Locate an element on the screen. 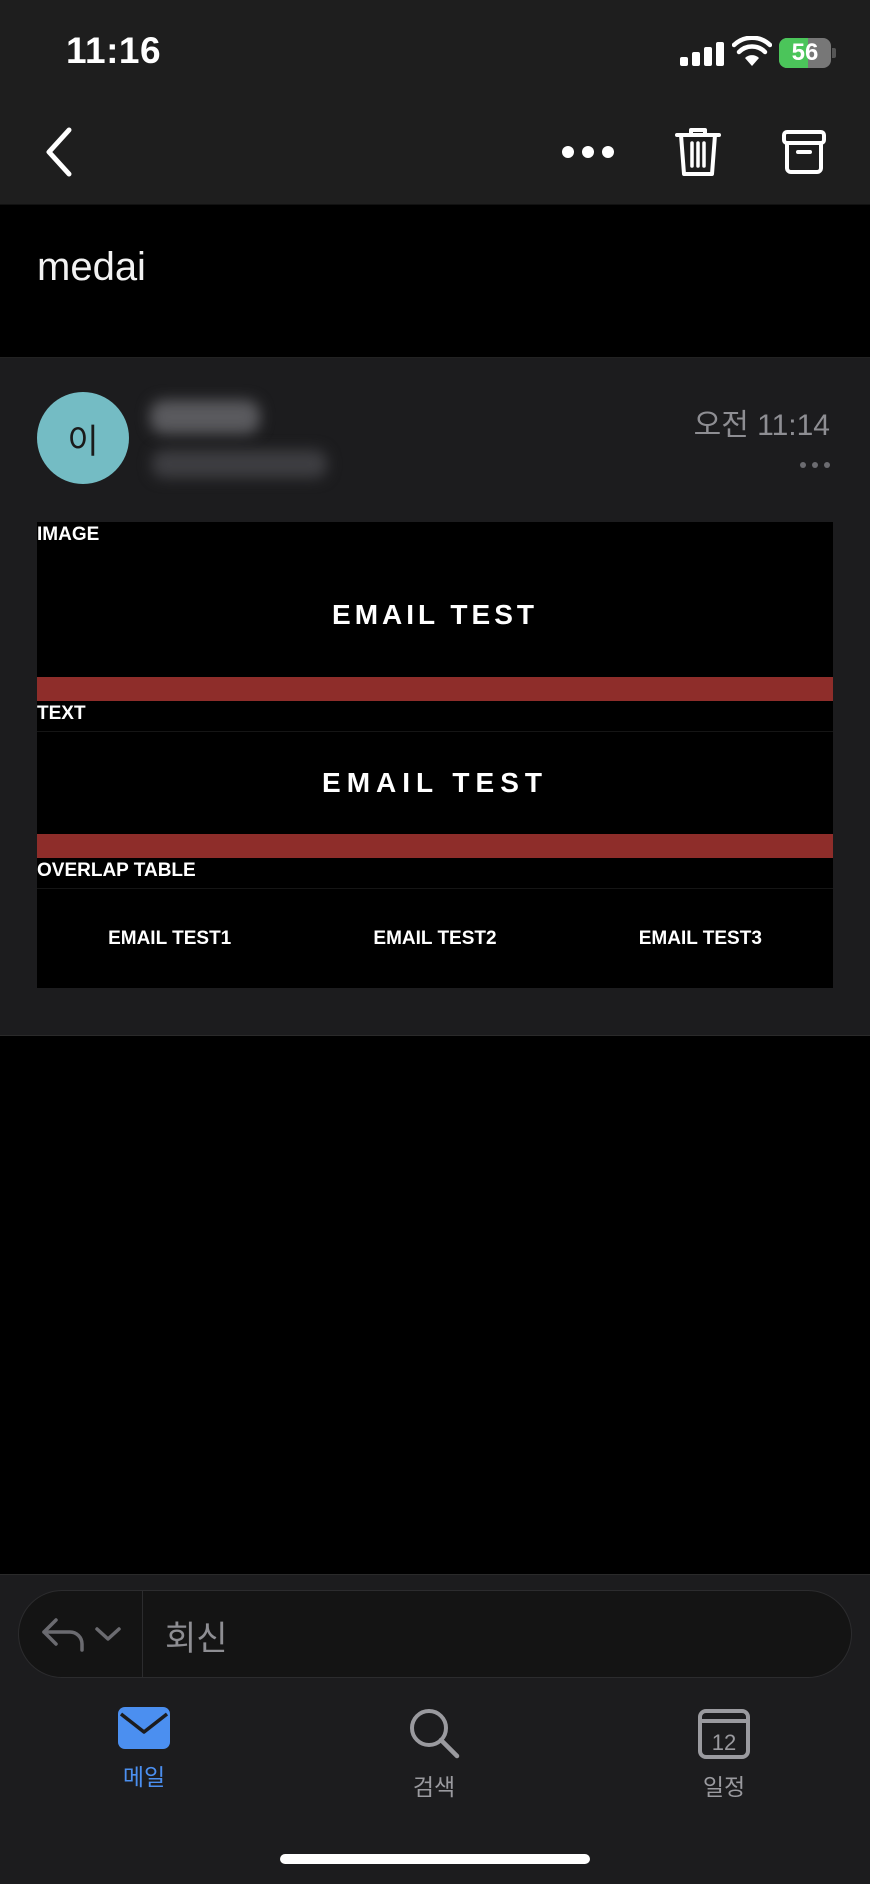  reply-options-button is located at coordinates (81, 1634).